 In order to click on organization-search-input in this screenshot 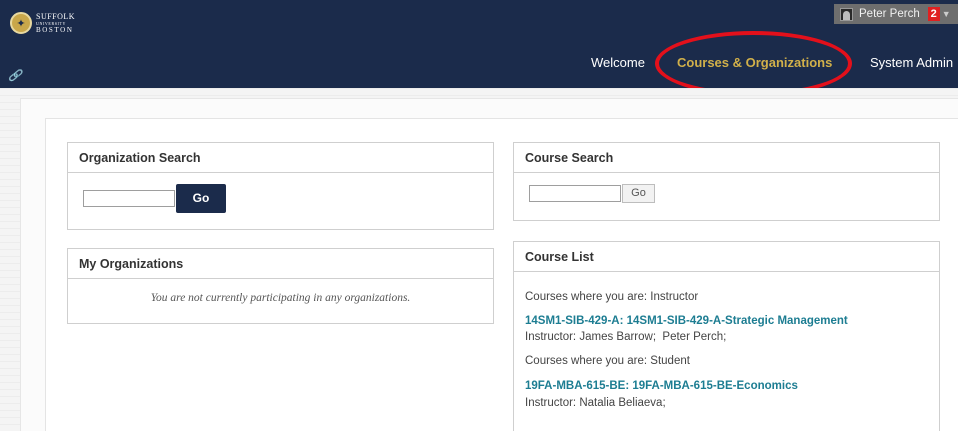, I will do `click(129, 198)`.